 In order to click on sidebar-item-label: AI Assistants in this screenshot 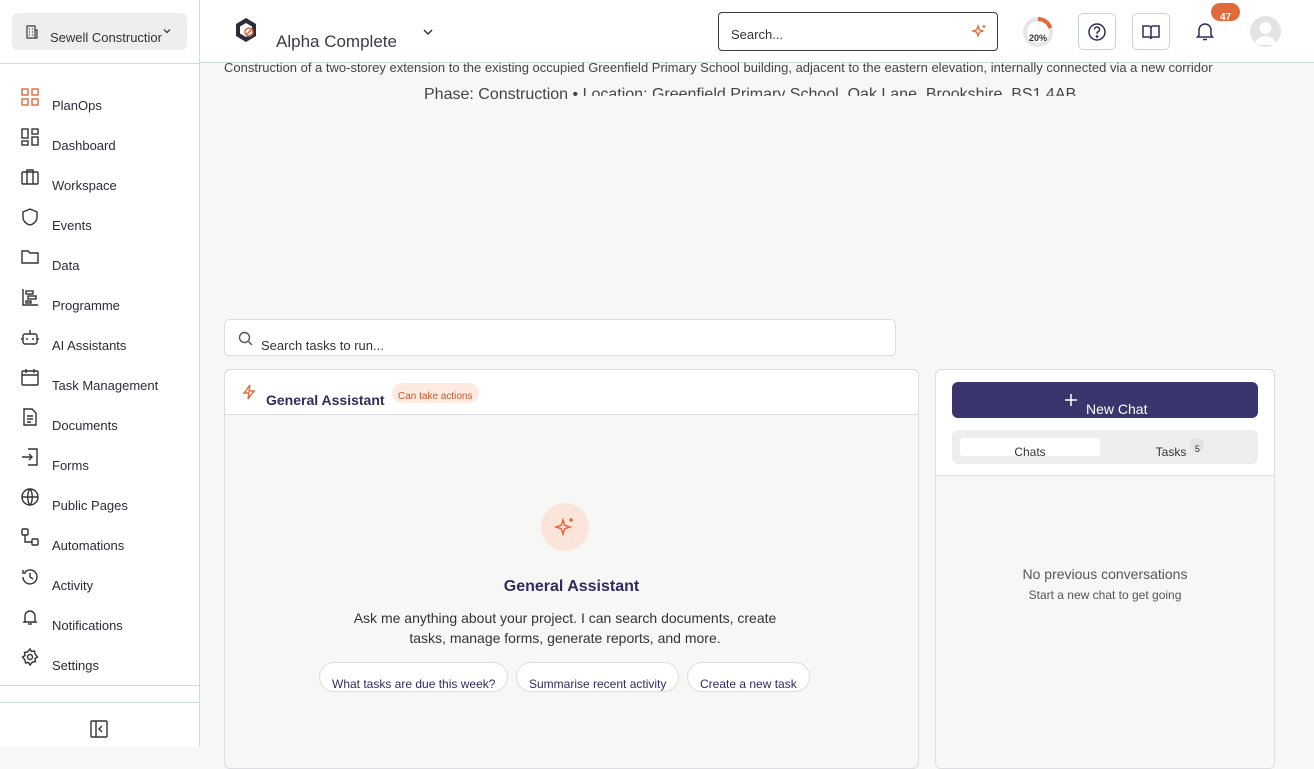, I will do `click(89, 345)`.